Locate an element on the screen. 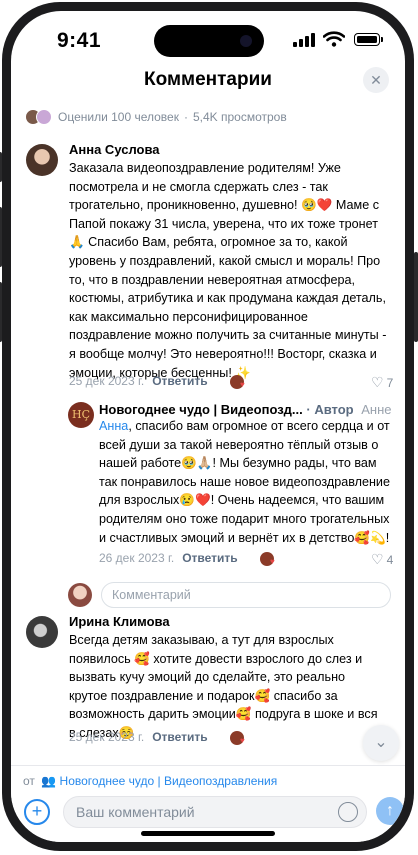 The image size is (418, 855). chevron-down-icon: ⌄ is located at coordinates (381, 742).